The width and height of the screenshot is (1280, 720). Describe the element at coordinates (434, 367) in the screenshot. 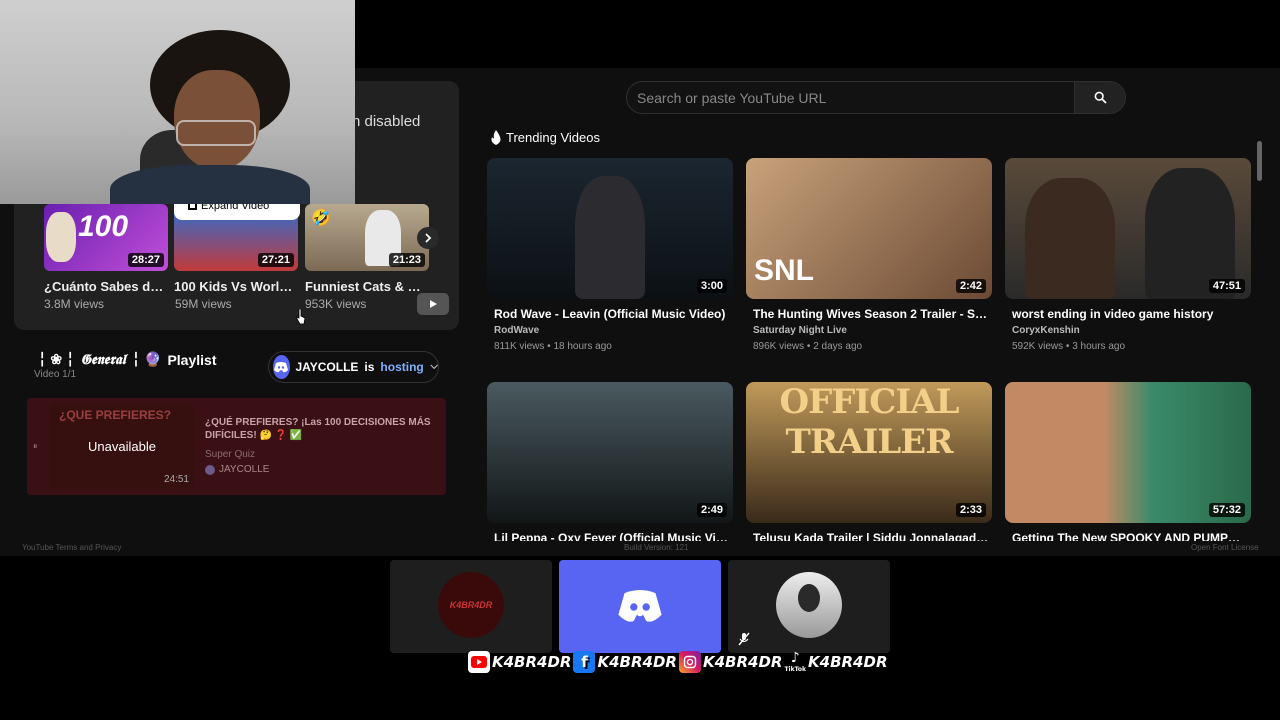

I see `chevron-down-icon` at that location.